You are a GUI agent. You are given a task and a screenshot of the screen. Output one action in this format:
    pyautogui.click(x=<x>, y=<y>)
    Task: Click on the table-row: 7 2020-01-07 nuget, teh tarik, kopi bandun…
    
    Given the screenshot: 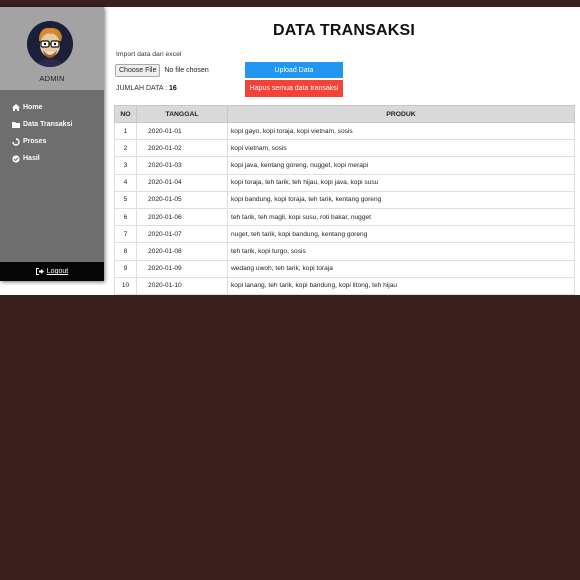 What is the action you would take?
    pyautogui.click(x=344, y=234)
    